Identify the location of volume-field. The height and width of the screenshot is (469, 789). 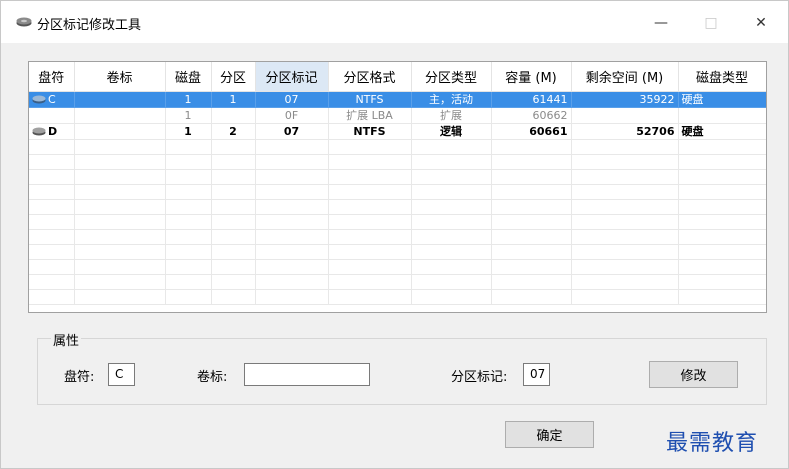
(307, 374).